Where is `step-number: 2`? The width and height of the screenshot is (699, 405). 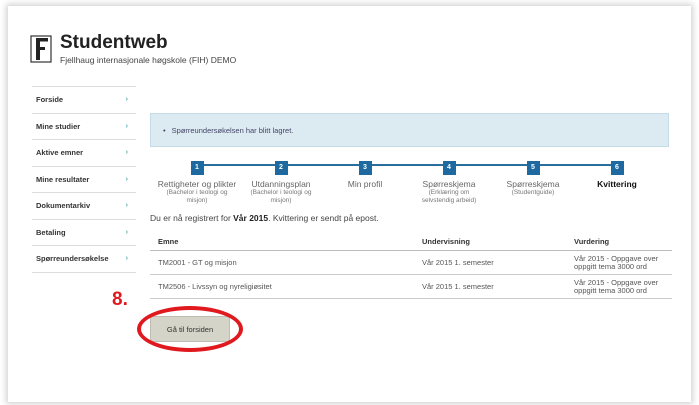 step-number: 2 is located at coordinates (281, 168).